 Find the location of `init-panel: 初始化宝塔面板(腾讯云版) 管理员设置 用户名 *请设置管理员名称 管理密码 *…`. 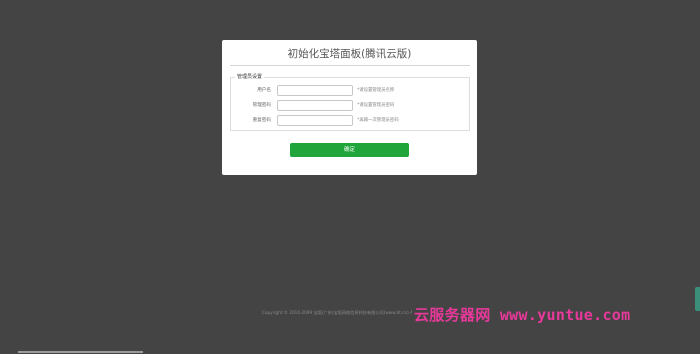

init-panel: 初始化宝塔面板(腾讯云版) 管理员设置 用户名 *请设置管理员名称 管理密码 *… is located at coordinates (349, 107).